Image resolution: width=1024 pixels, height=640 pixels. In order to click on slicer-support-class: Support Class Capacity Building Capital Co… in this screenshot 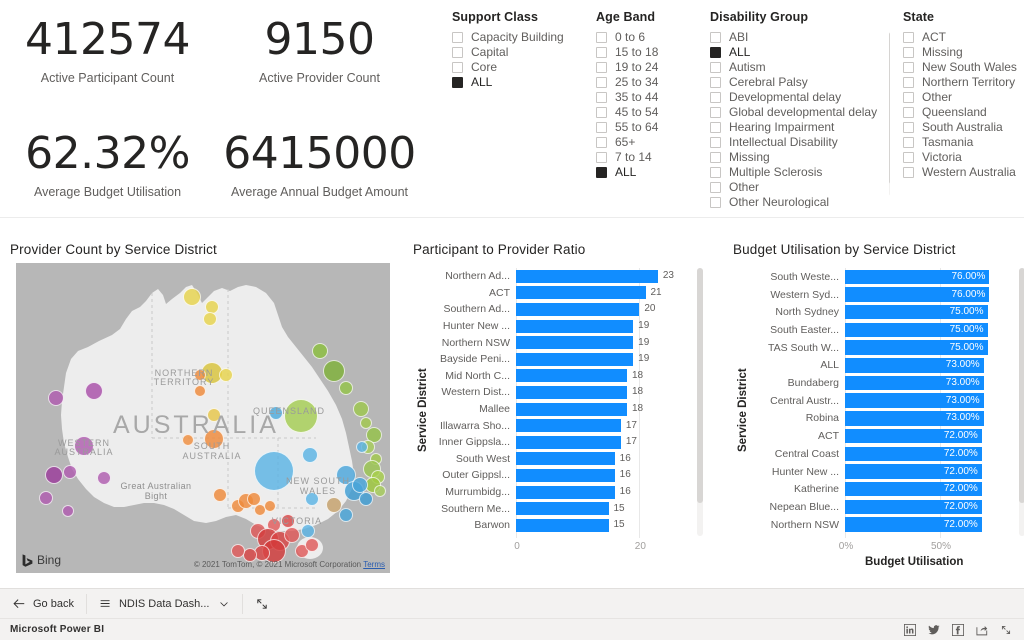, I will do `click(508, 50)`.